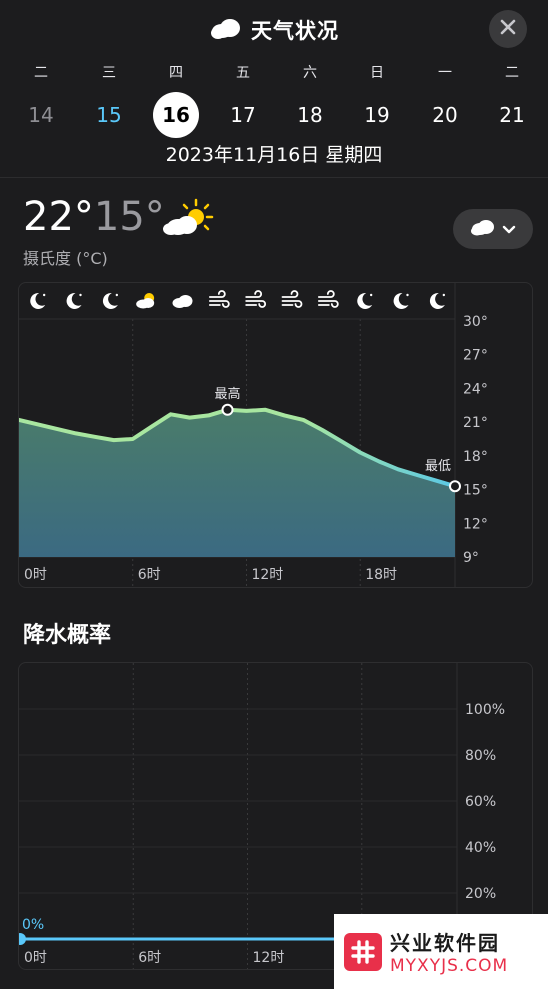 The height and width of the screenshot is (989, 548). Describe the element at coordinates (228, 394) in the screenshot. I see `max-label: 最高` at that location.